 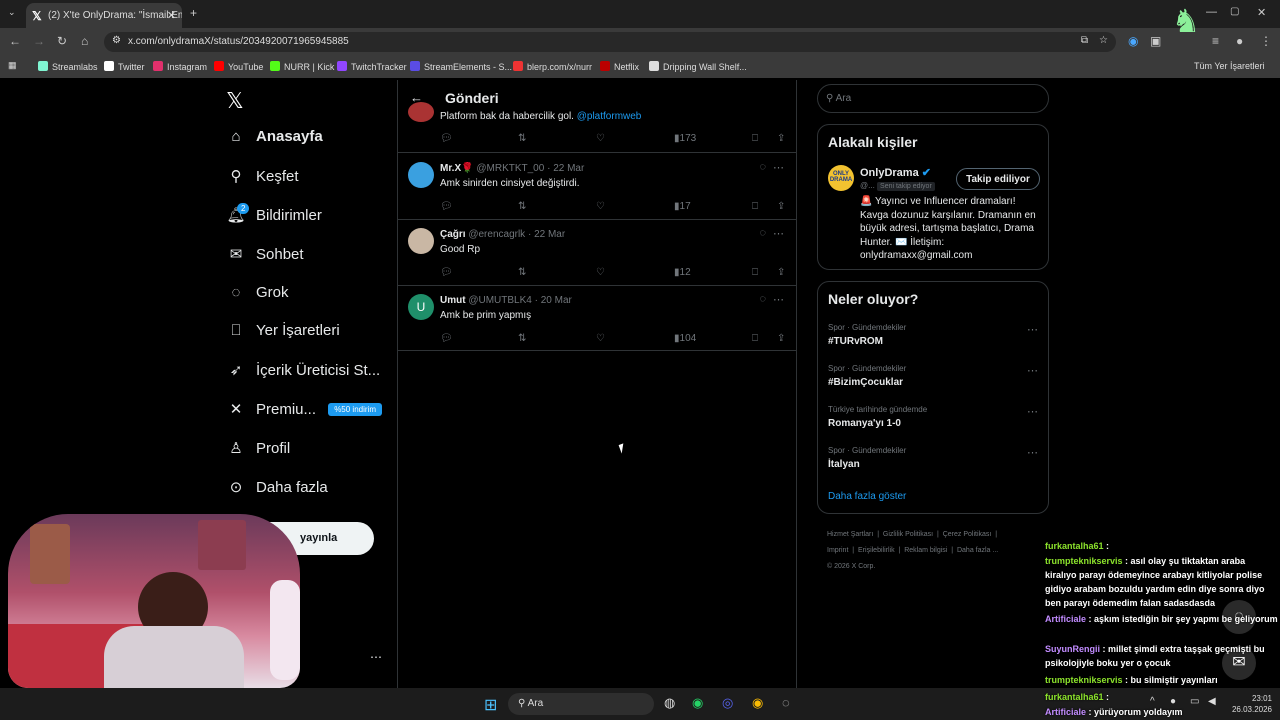 I want to click on reply-author: Çağrı, so click(x=453, y=234).